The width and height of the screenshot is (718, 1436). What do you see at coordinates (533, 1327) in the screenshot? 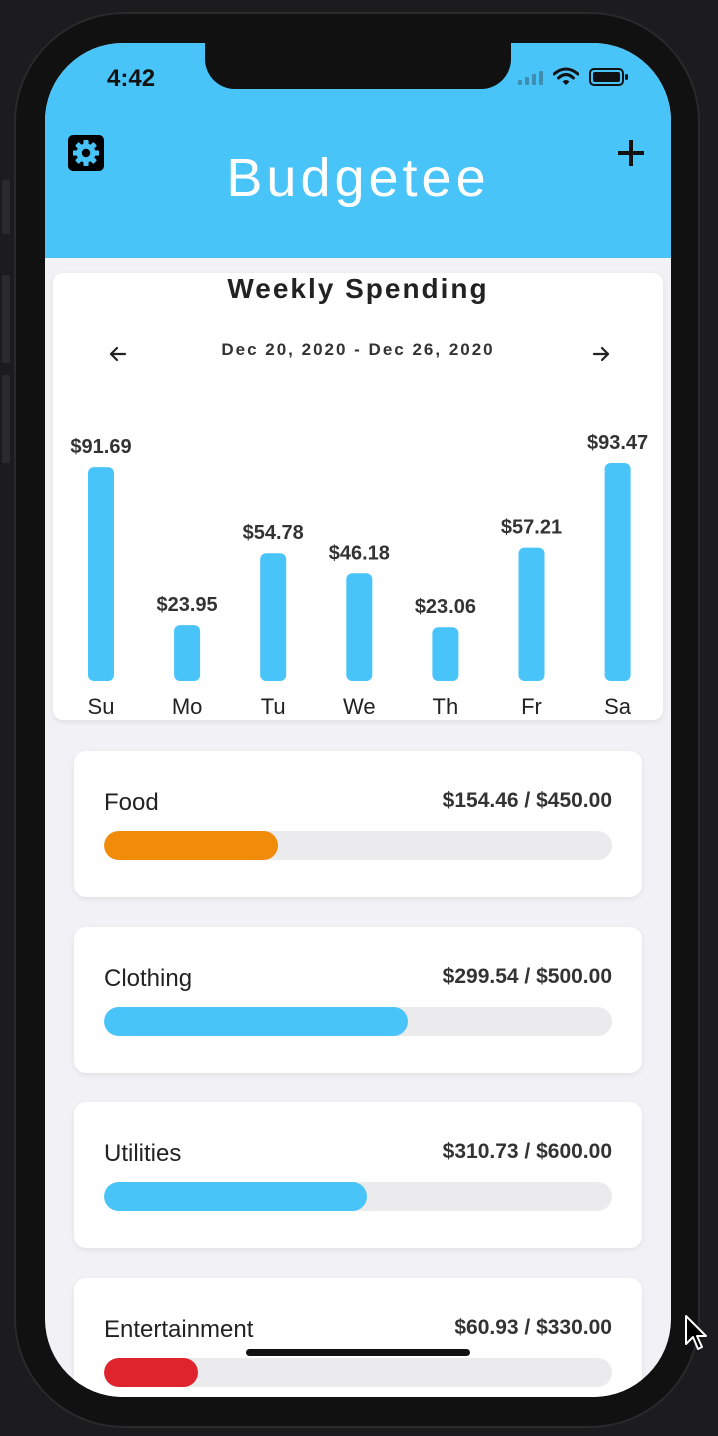
I see `category-amount: $60.93 / $330.00` at bounding box center [533, 1327].